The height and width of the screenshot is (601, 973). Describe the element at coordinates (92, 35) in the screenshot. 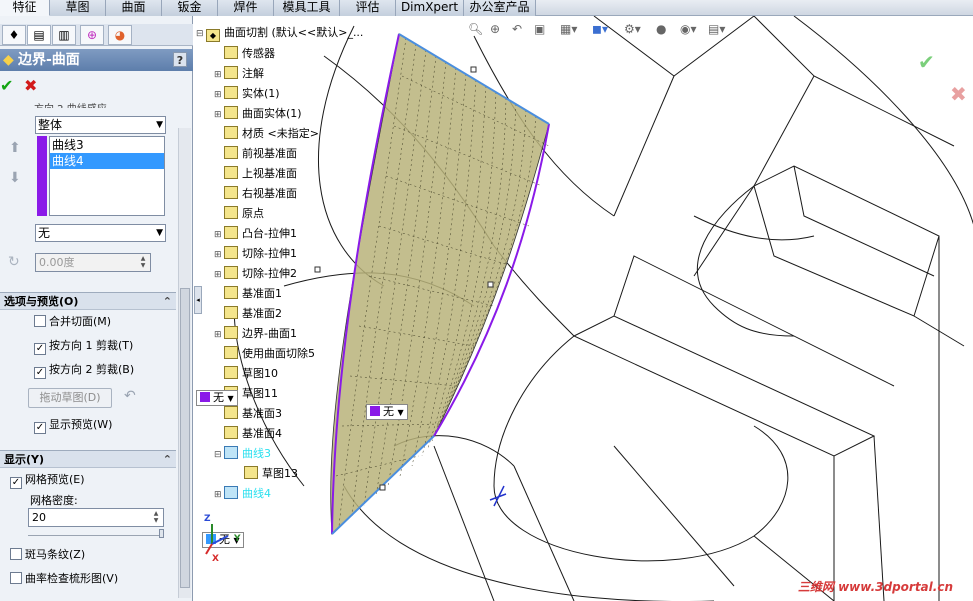

I see `dimxpert-manager-icon: ⊕` at that location.